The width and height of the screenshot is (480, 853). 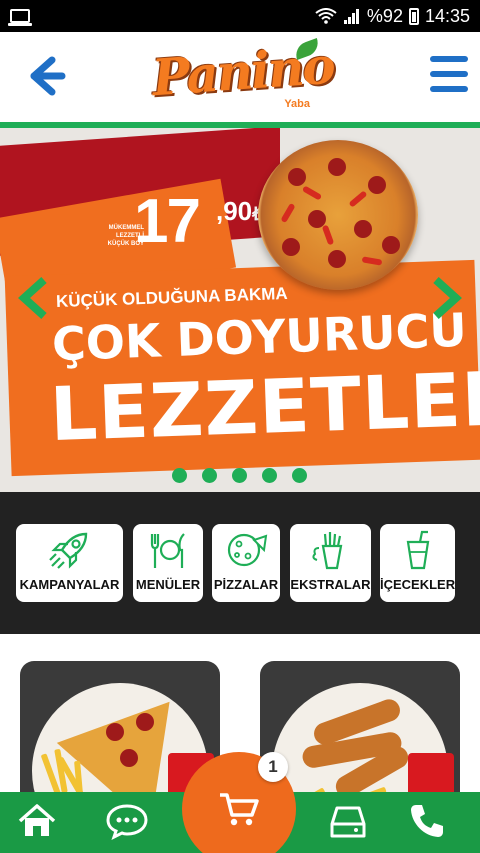 I want to click on chevron-left-icon, so click(x=32, y=298).